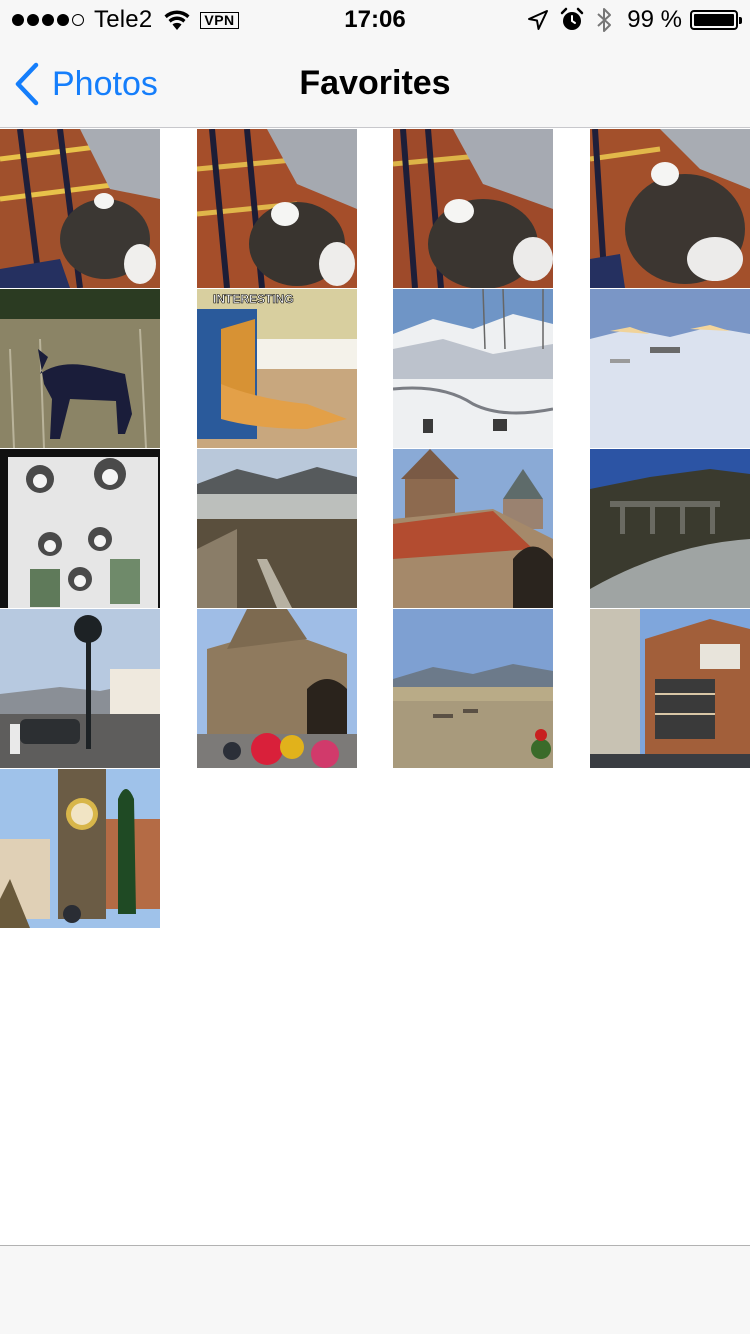  I want to click on page-title: Favorites, so click(375, 83).